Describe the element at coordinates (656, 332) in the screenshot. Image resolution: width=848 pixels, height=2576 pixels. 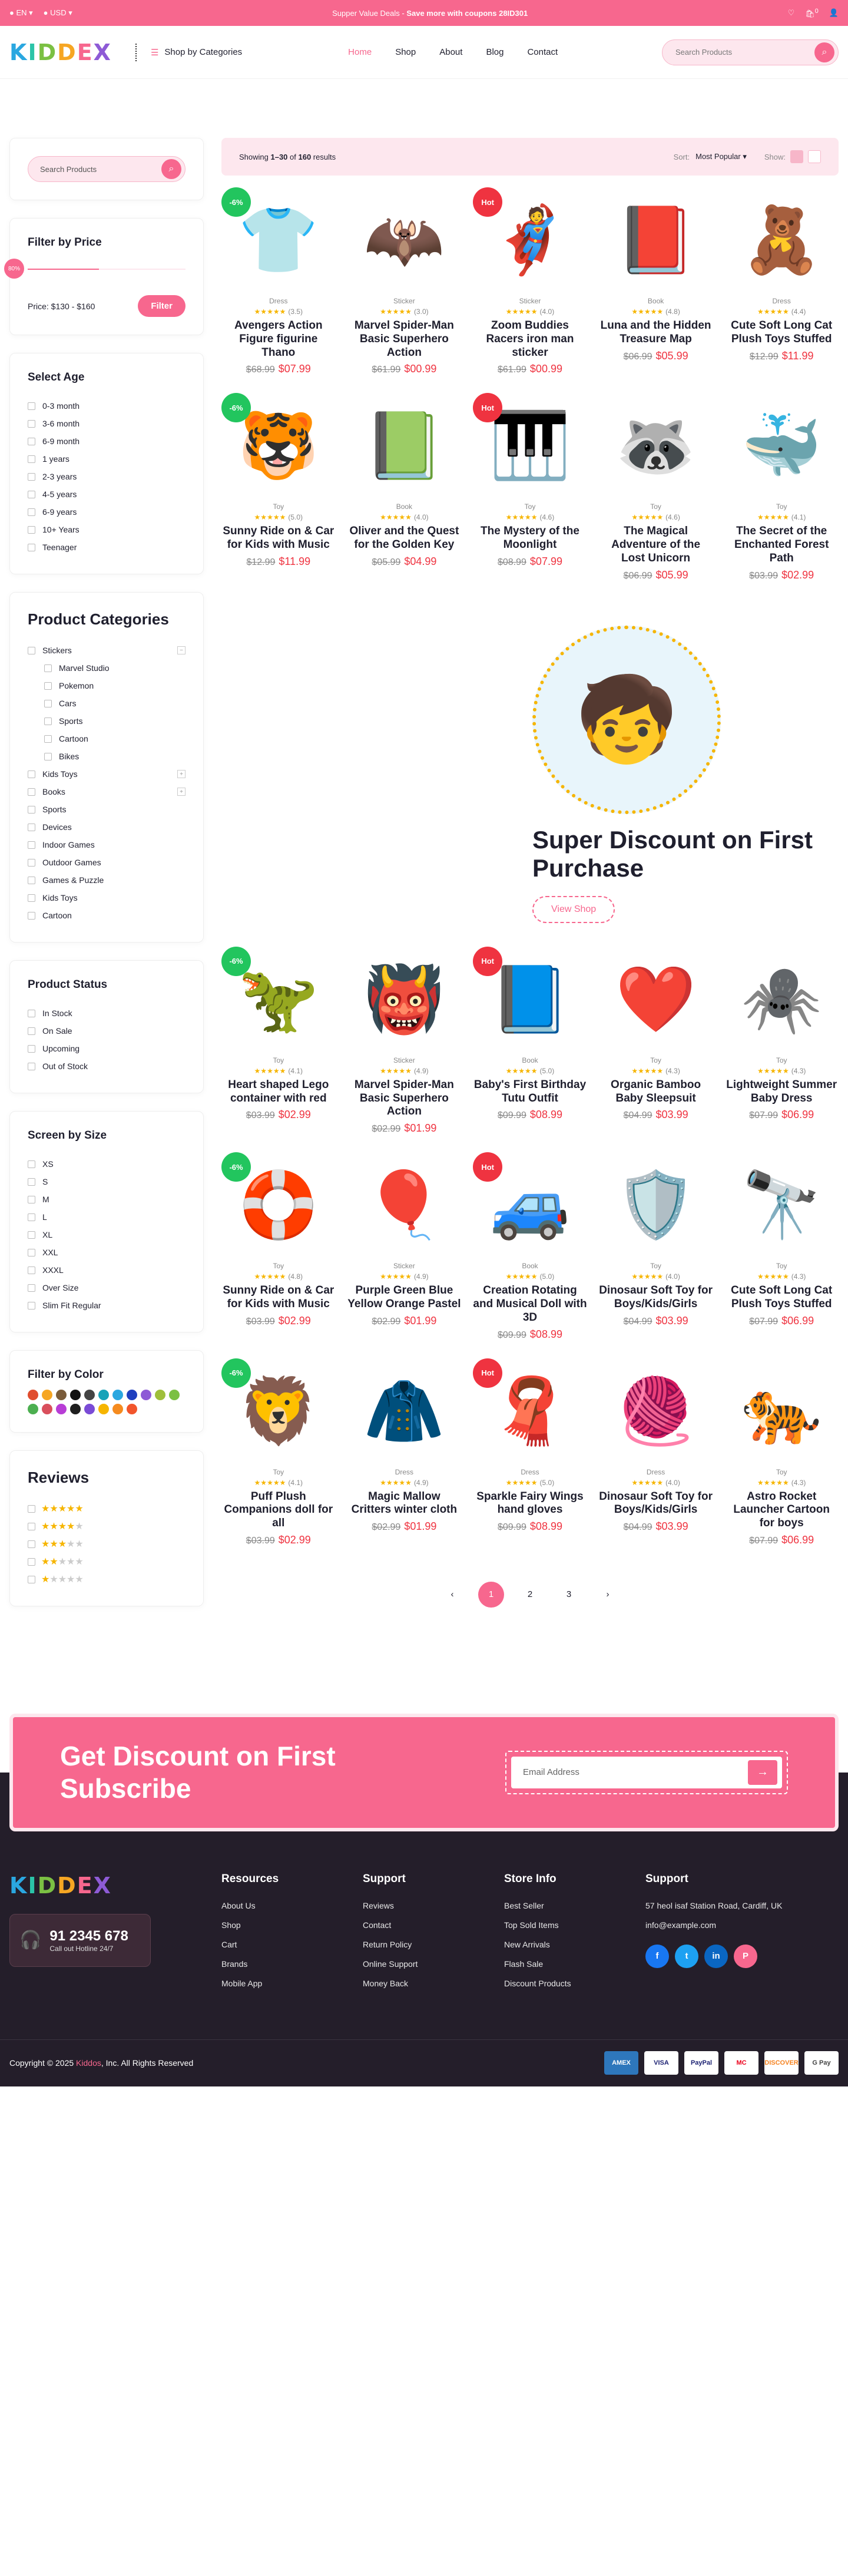
I see `product-title: Luna and the Hidden Treasure Map` at that location.